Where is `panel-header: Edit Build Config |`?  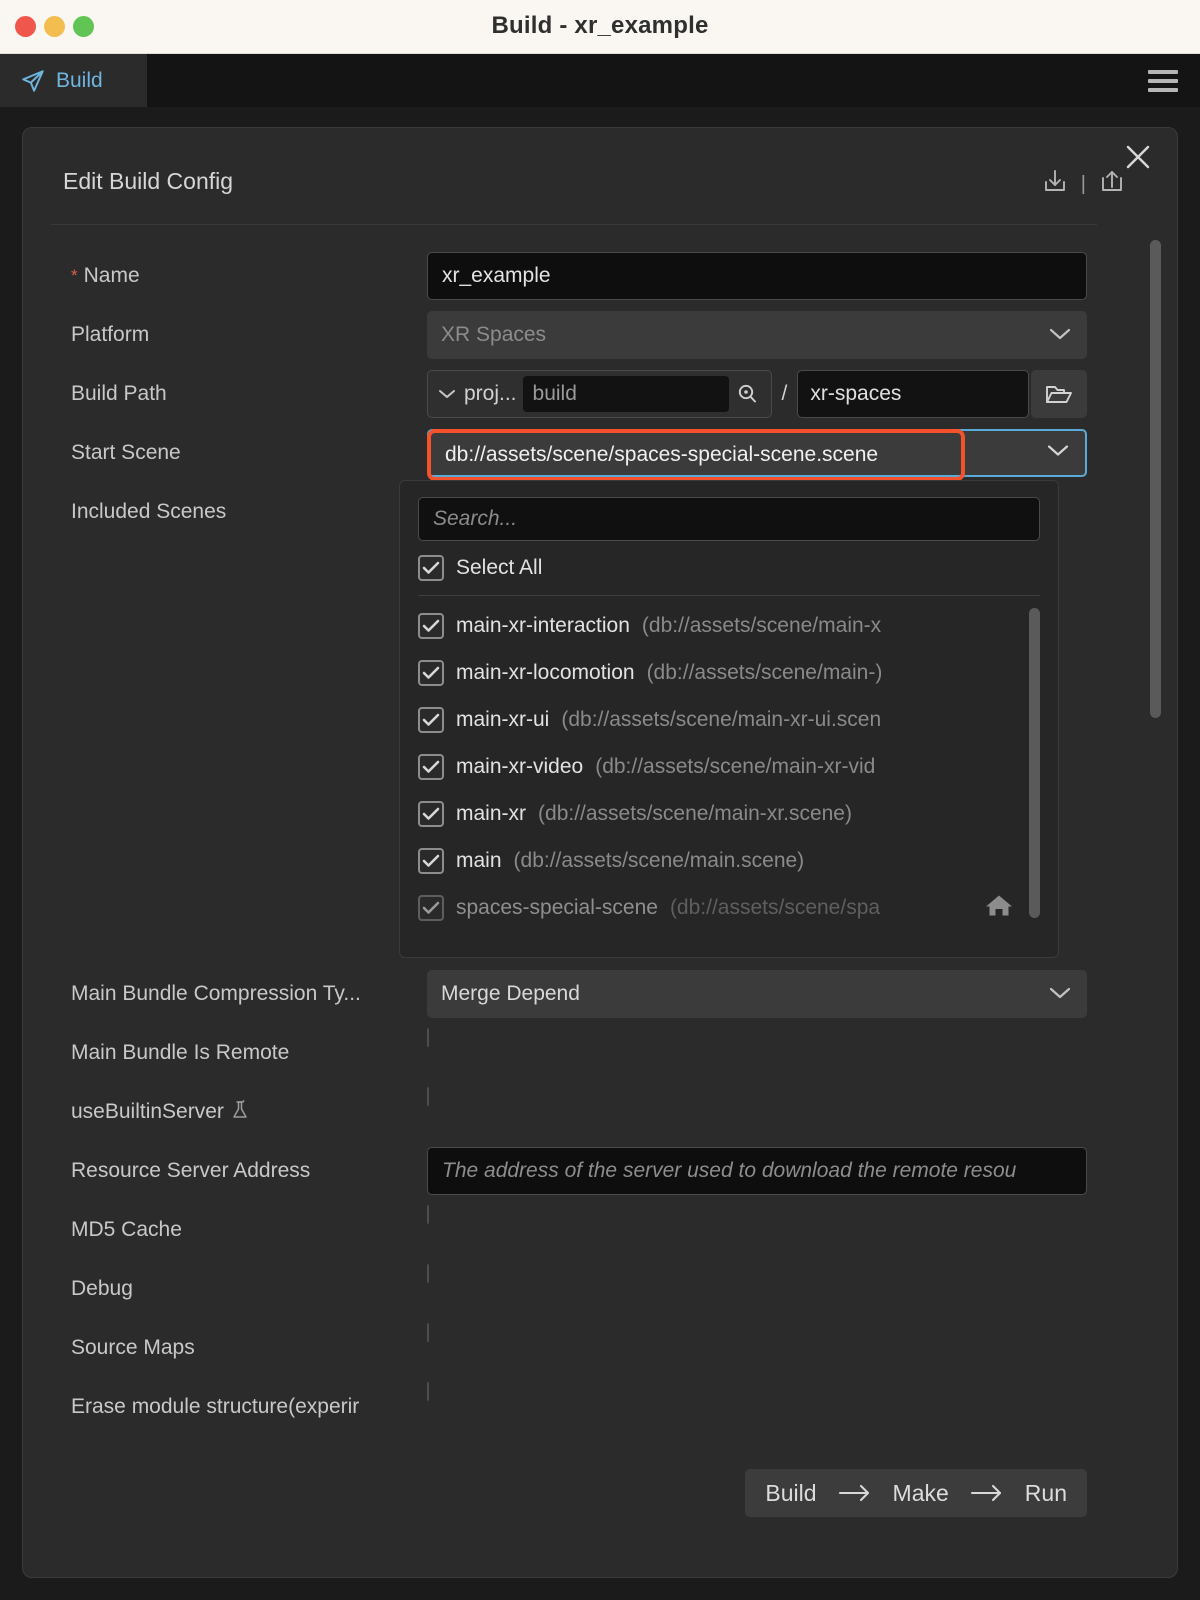 panel-header: Edit Build Config | is located at coordinates (600, 176).